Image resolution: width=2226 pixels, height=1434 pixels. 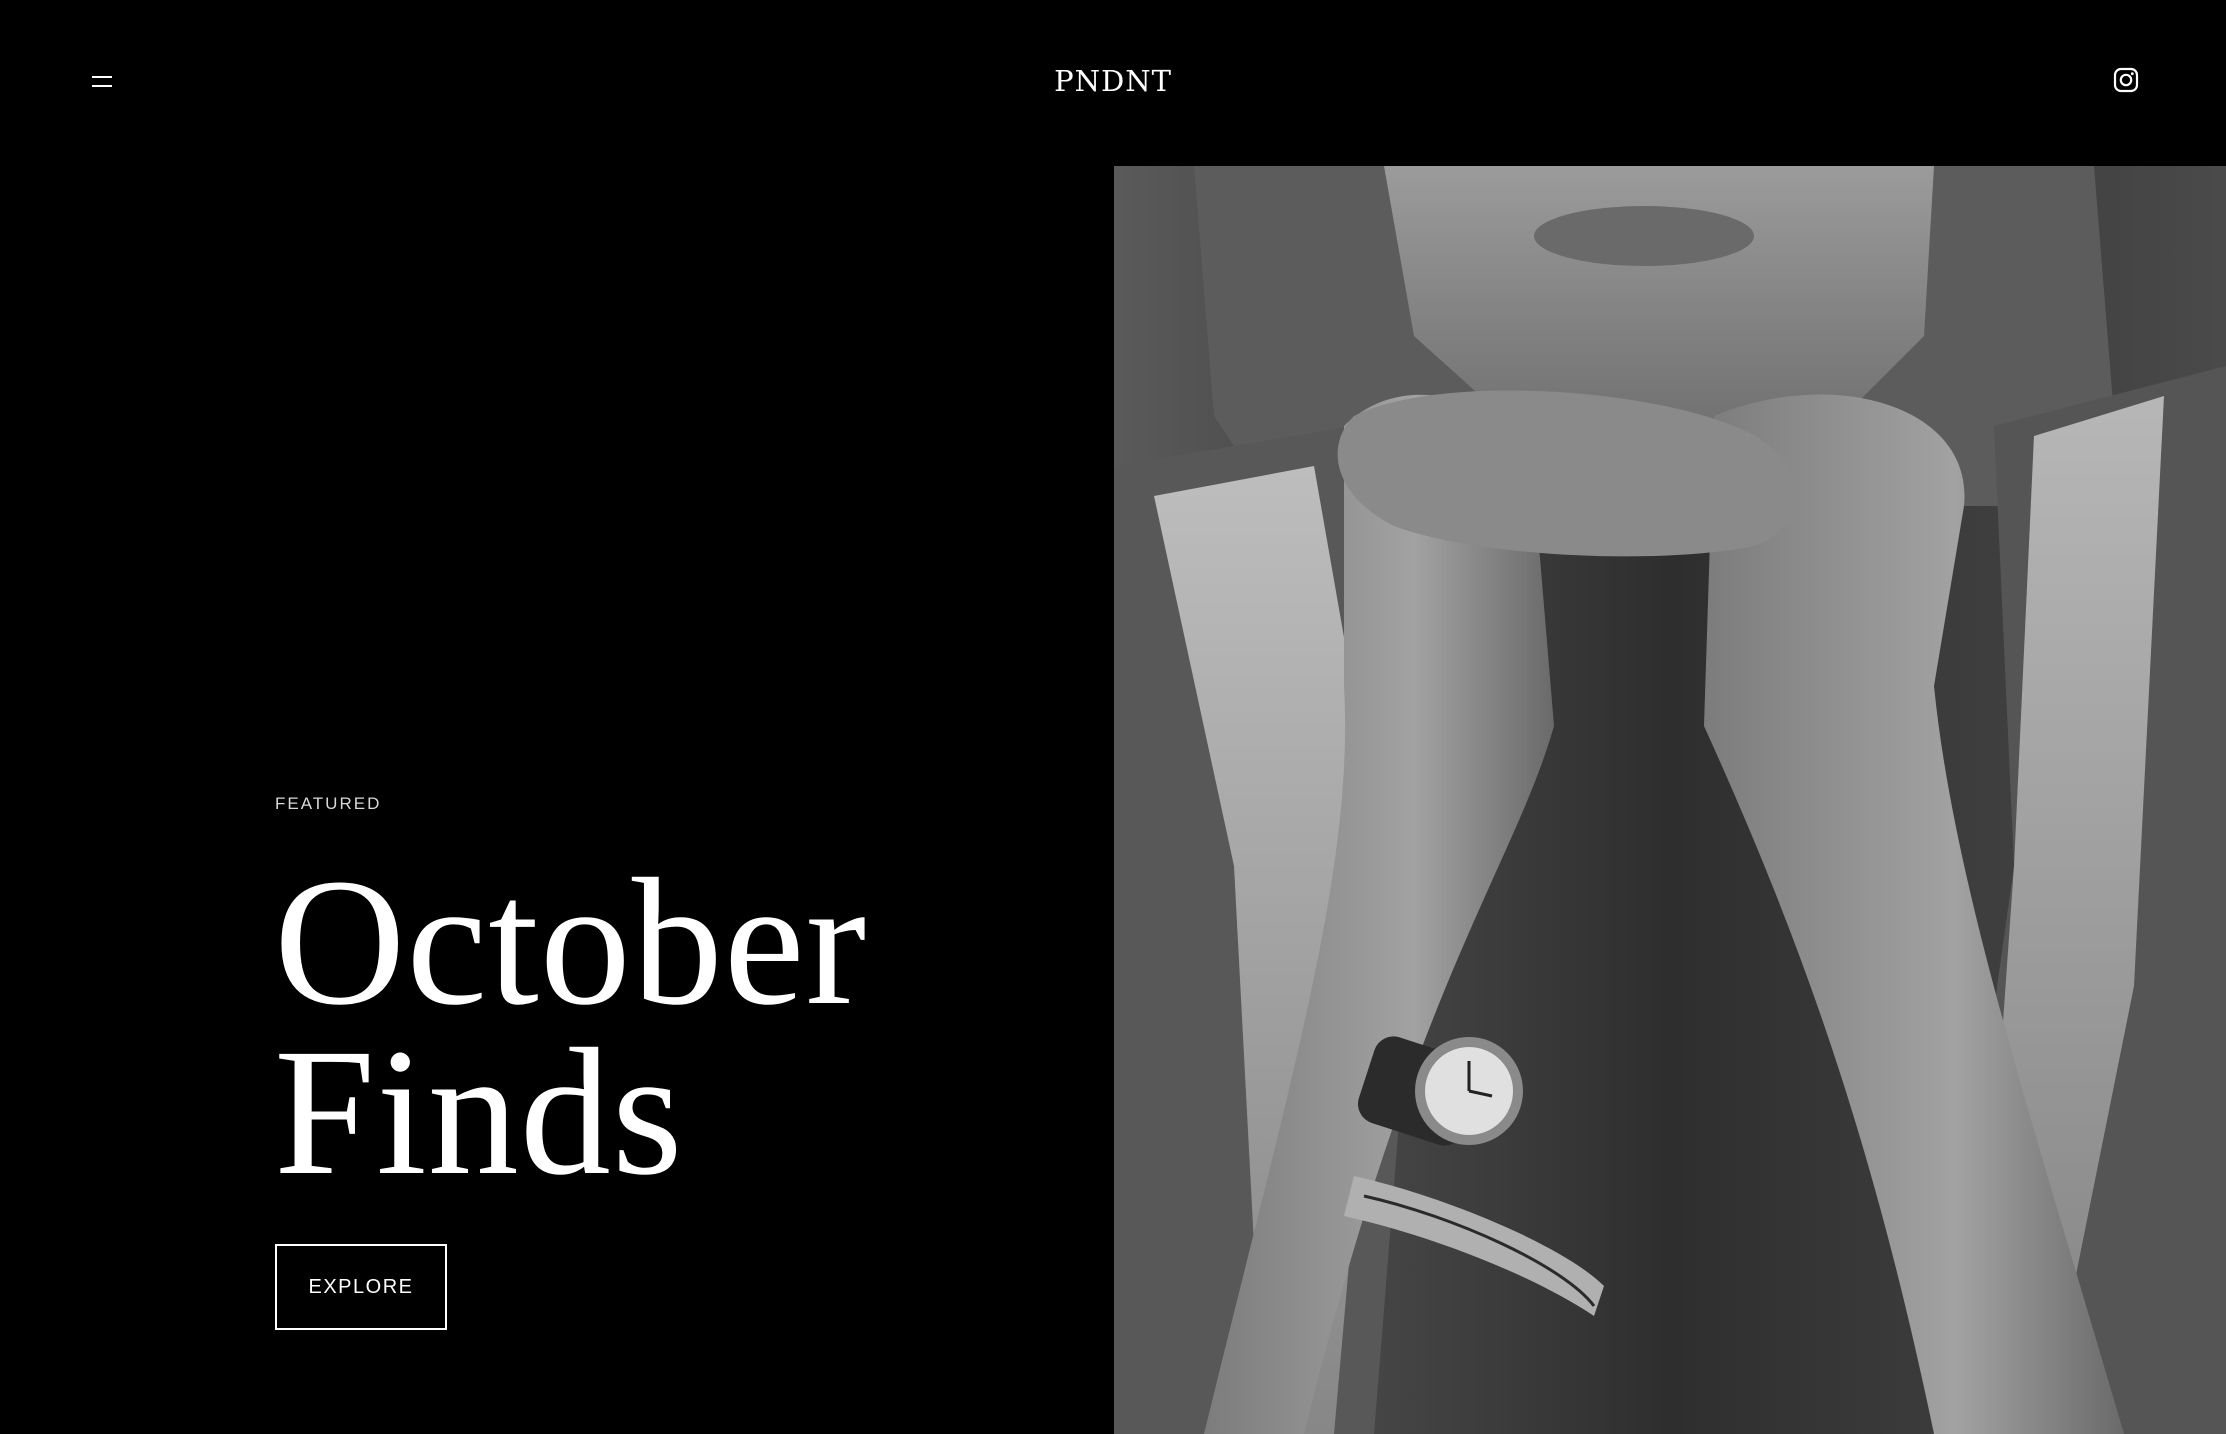 I want to click on site-header: PNDNT, so click(x=1113, y=83).